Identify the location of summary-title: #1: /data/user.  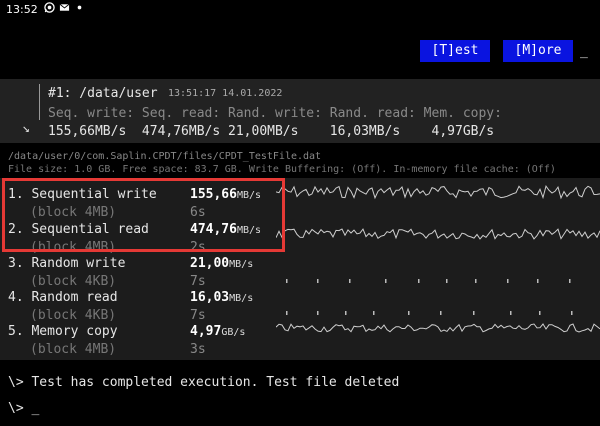
(103, 93).